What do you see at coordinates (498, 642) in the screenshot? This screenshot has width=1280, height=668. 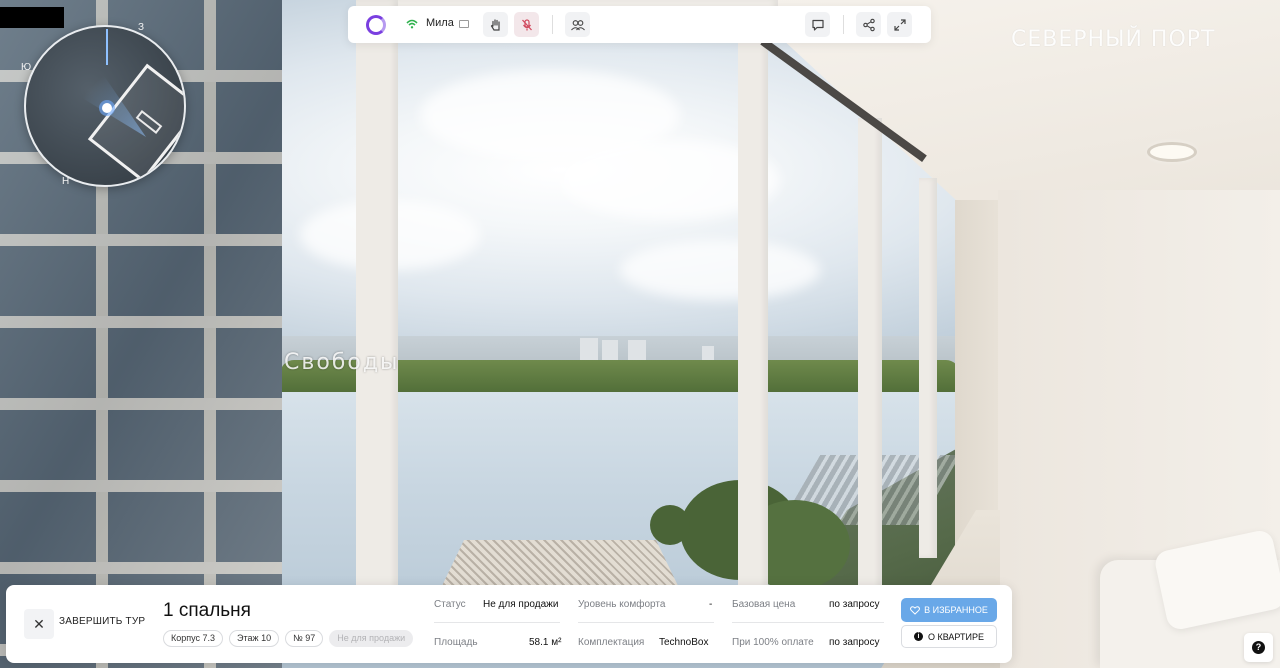 I see `area-row: Площадь 58.1 м²` at bounding box center [498, 642].